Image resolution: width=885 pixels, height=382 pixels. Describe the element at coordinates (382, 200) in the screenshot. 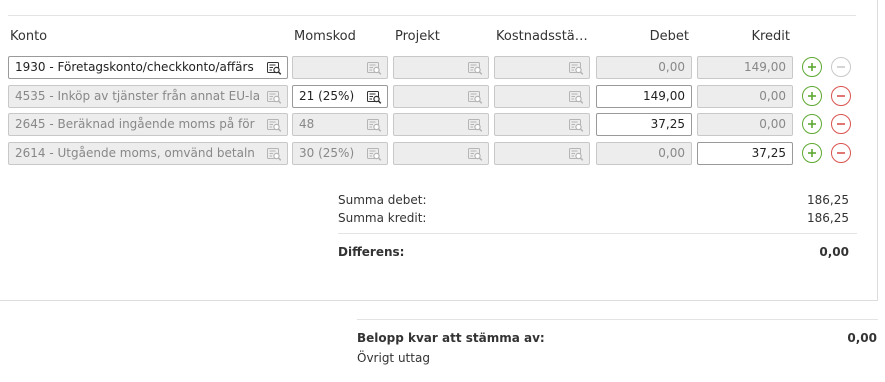

I see `summa-debet-label: Summa debet:` at that location.